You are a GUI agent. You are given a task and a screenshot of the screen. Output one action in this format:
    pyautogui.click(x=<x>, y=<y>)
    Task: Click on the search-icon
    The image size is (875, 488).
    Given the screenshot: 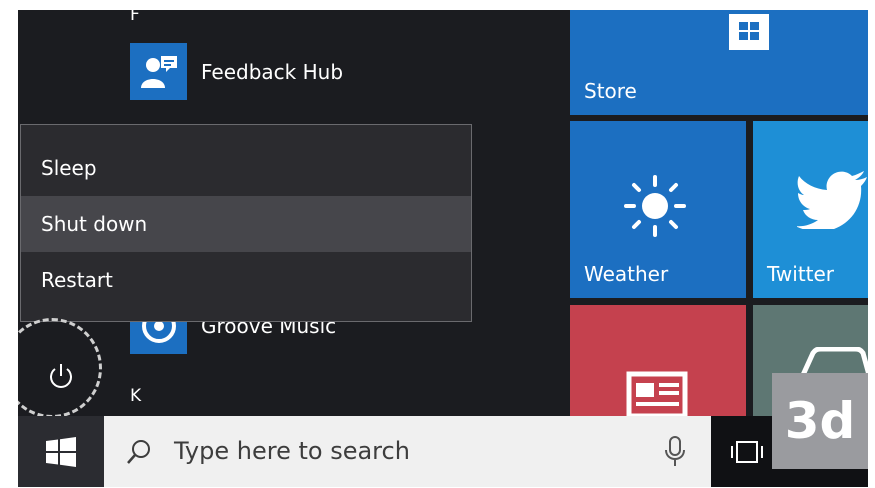 What is the action you would take?
    pyautogui.click(x=138, y=452)
    